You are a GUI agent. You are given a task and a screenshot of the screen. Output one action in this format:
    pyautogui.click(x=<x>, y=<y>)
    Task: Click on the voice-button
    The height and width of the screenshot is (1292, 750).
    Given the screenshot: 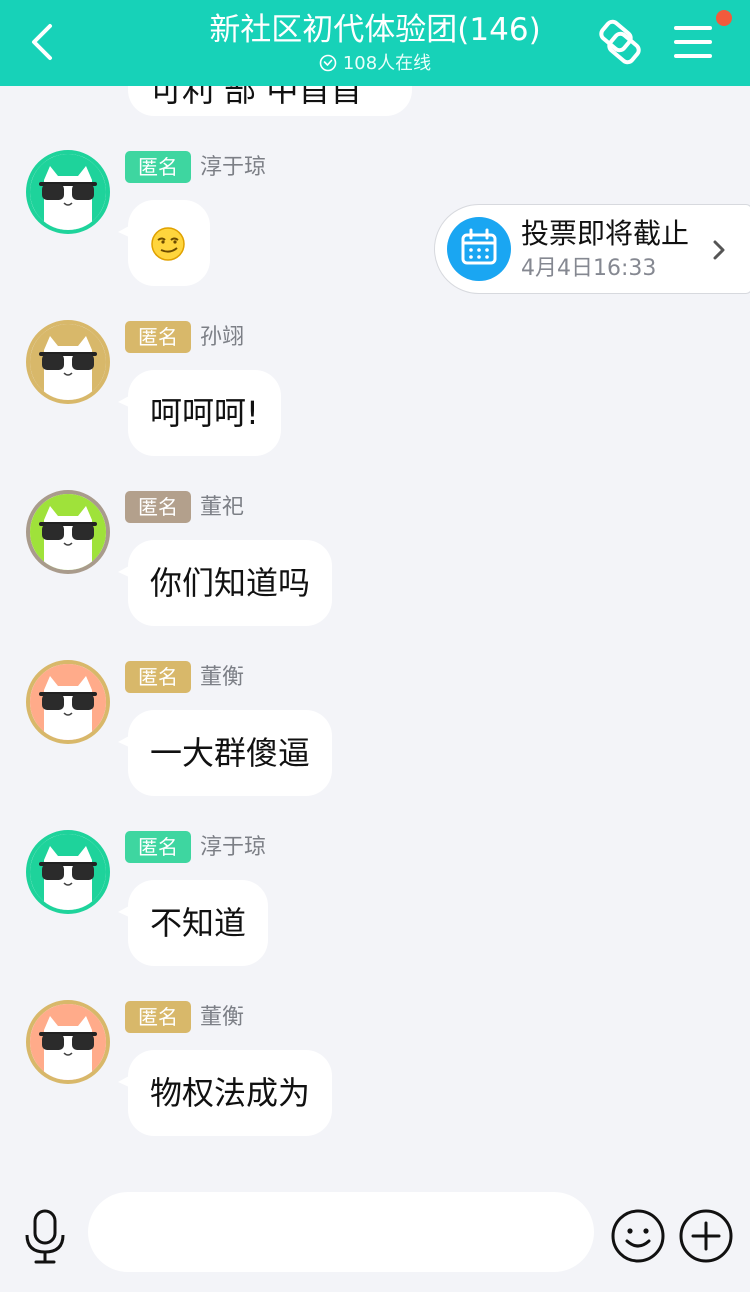 What is the action you would take?
    pyautogui.click(x=45, y=1237)
    